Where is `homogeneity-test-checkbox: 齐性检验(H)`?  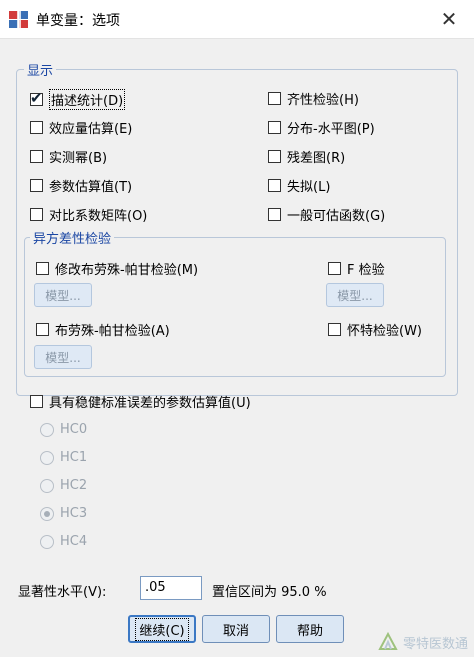
homogeneity-test-checkbox: 齐性检验(H) is located at coordinates (313, 98).